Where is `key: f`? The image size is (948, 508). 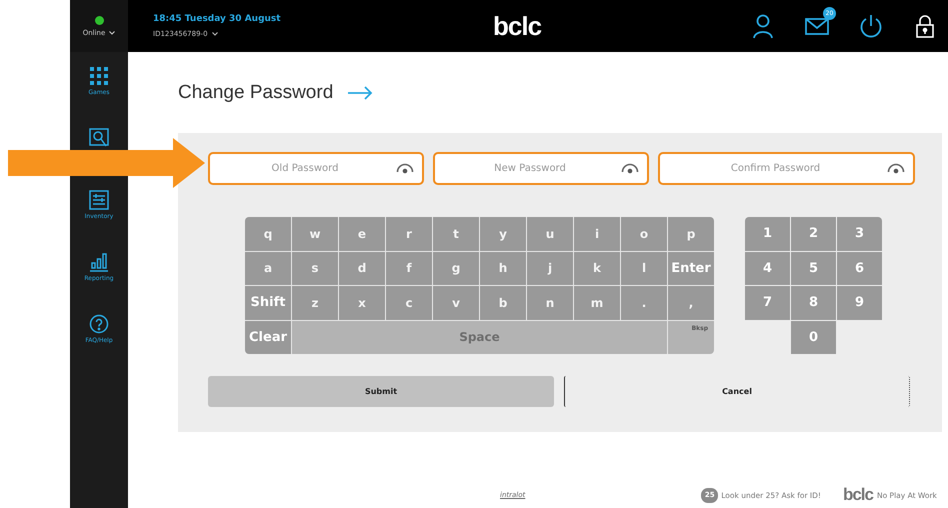 key: f is located at coordinates (409, 268).